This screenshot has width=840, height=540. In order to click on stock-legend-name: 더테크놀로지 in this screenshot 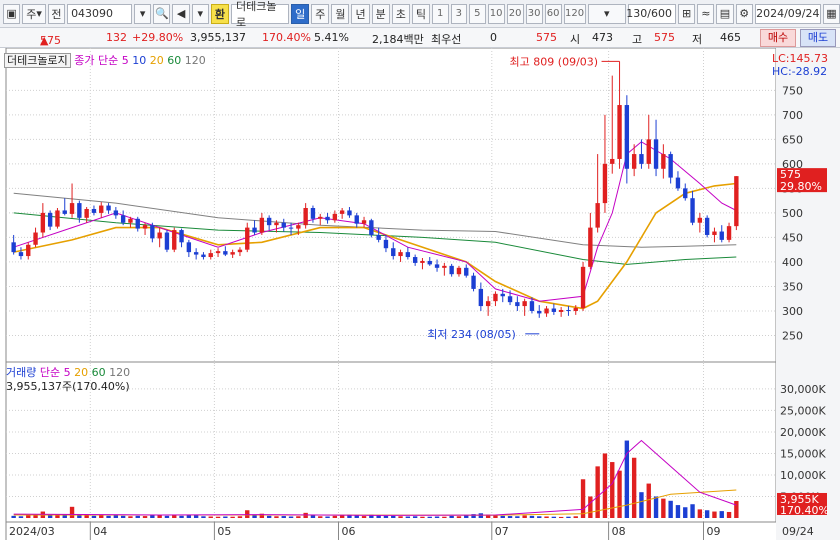, I will do `click(37, 60)`.